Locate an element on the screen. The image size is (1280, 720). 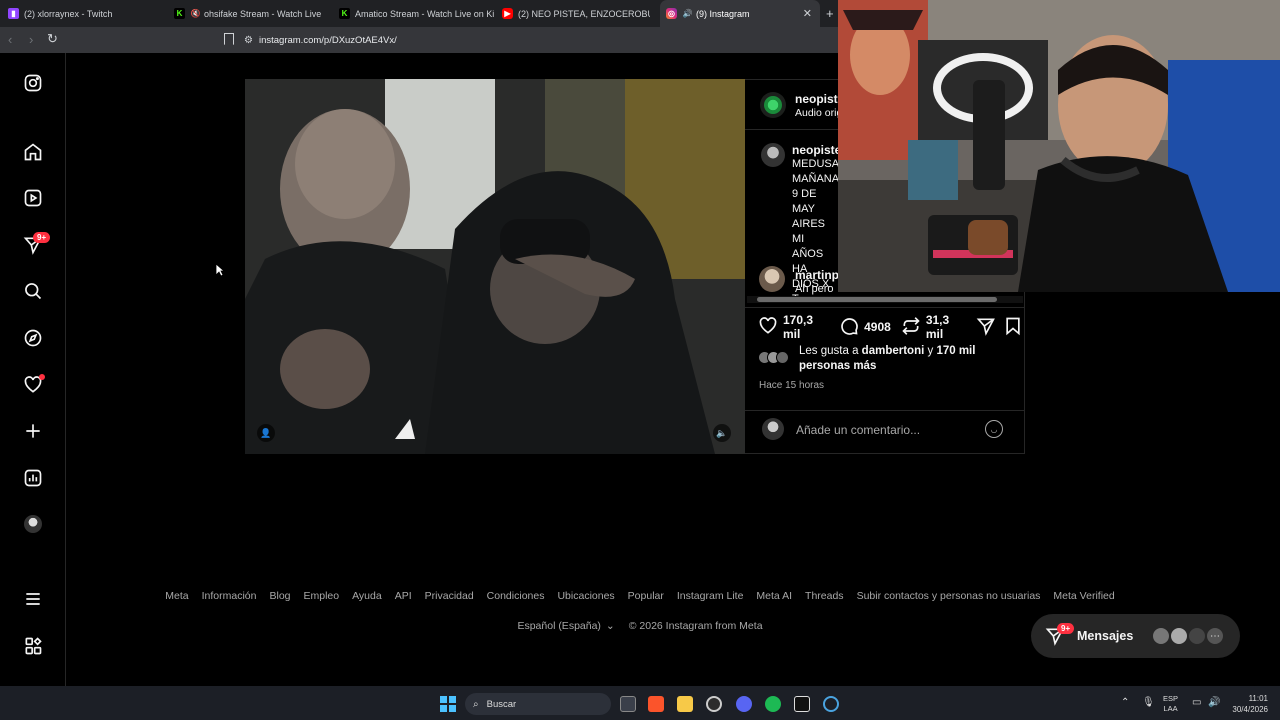
tab-twitch: ▮ (2) xlorraynex - Twitch is located at coordinates (88, 13).